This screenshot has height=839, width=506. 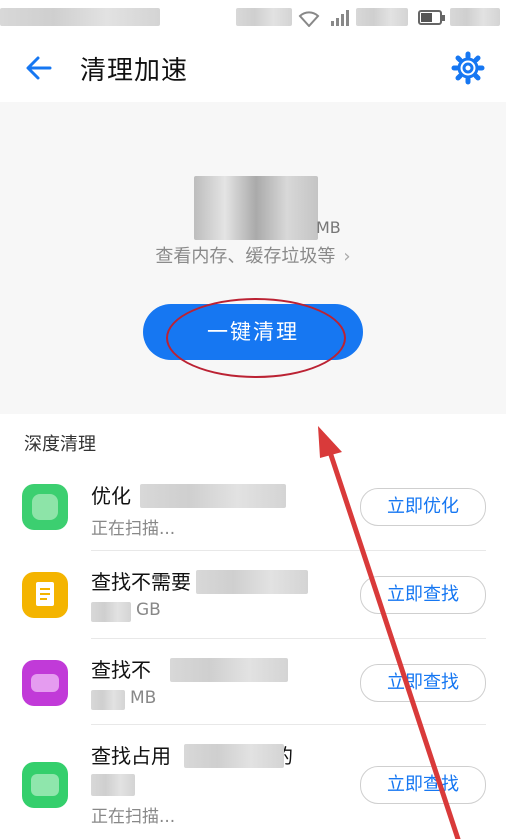 I want to click on back-arrow-icon, so click(x=39, y=68).